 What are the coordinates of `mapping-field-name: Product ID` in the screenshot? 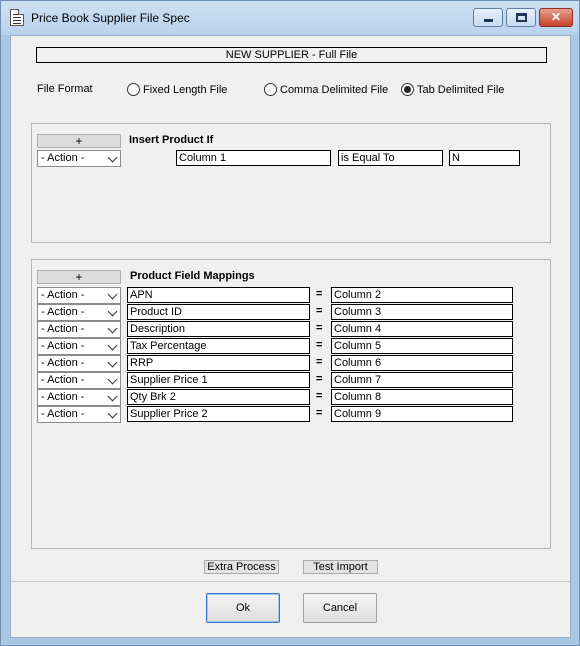 It's located at (218, 312).